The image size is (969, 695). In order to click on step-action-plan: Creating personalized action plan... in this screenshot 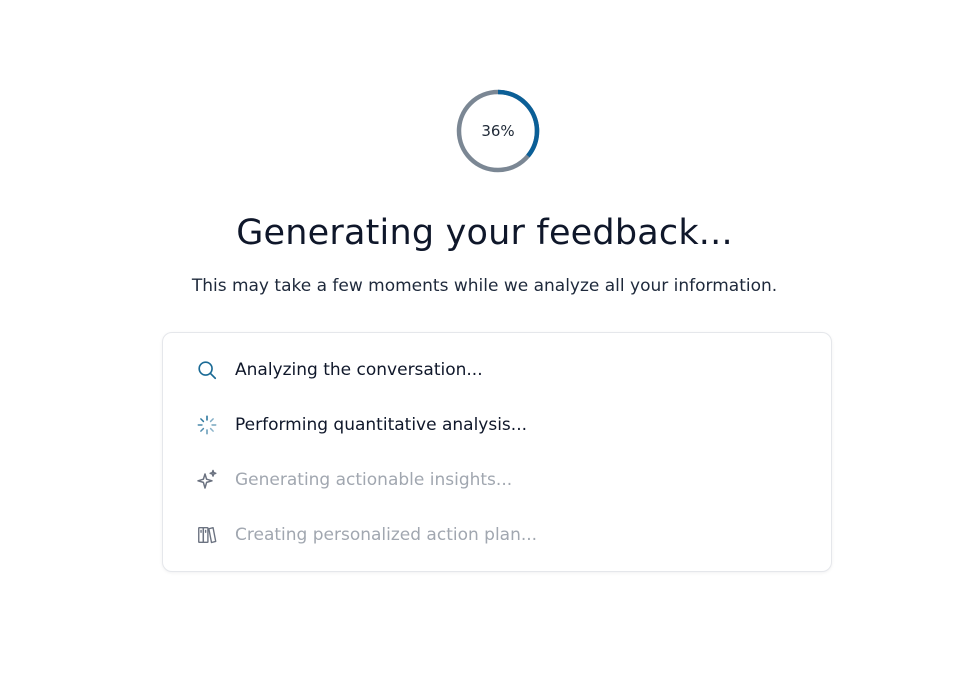, I will do `click(366, 535)`.